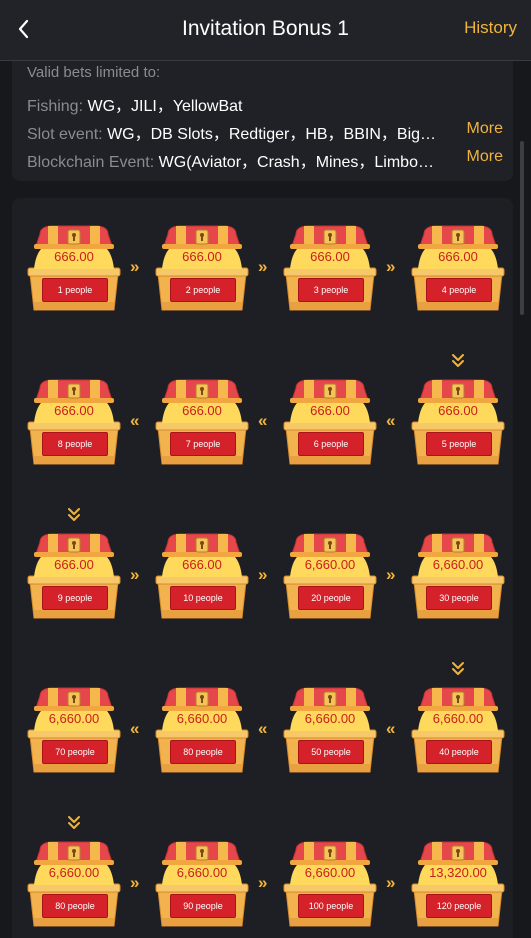  Describe the element at coordinates (91, 162) in the screenshot. I see `blockchain-event-label: Blockchain Event:` at that location.